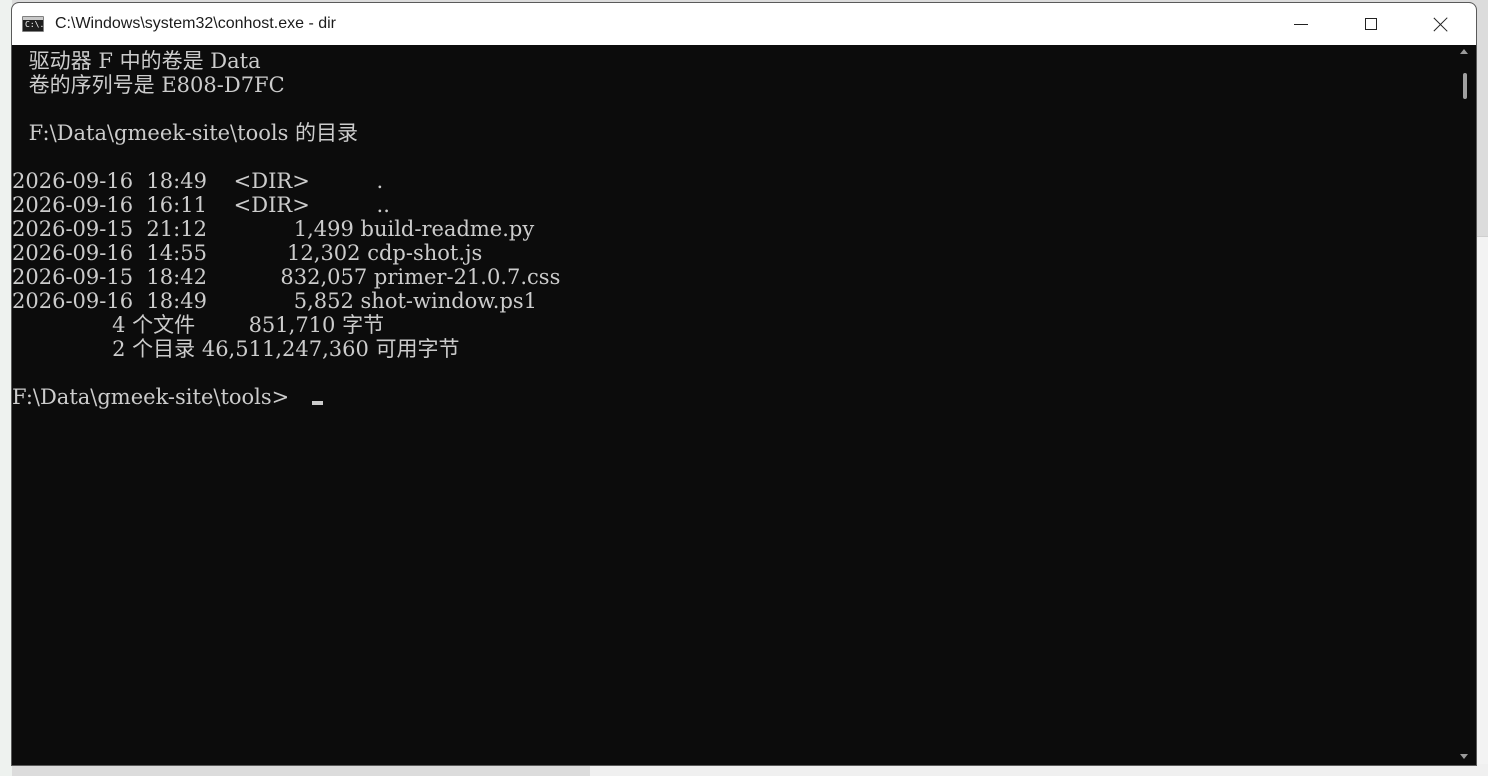 This screenshot has height=776, width=1488. I want to click on command-prompt: F:\Data\gmeek-site\tools>, so click(151, 397).